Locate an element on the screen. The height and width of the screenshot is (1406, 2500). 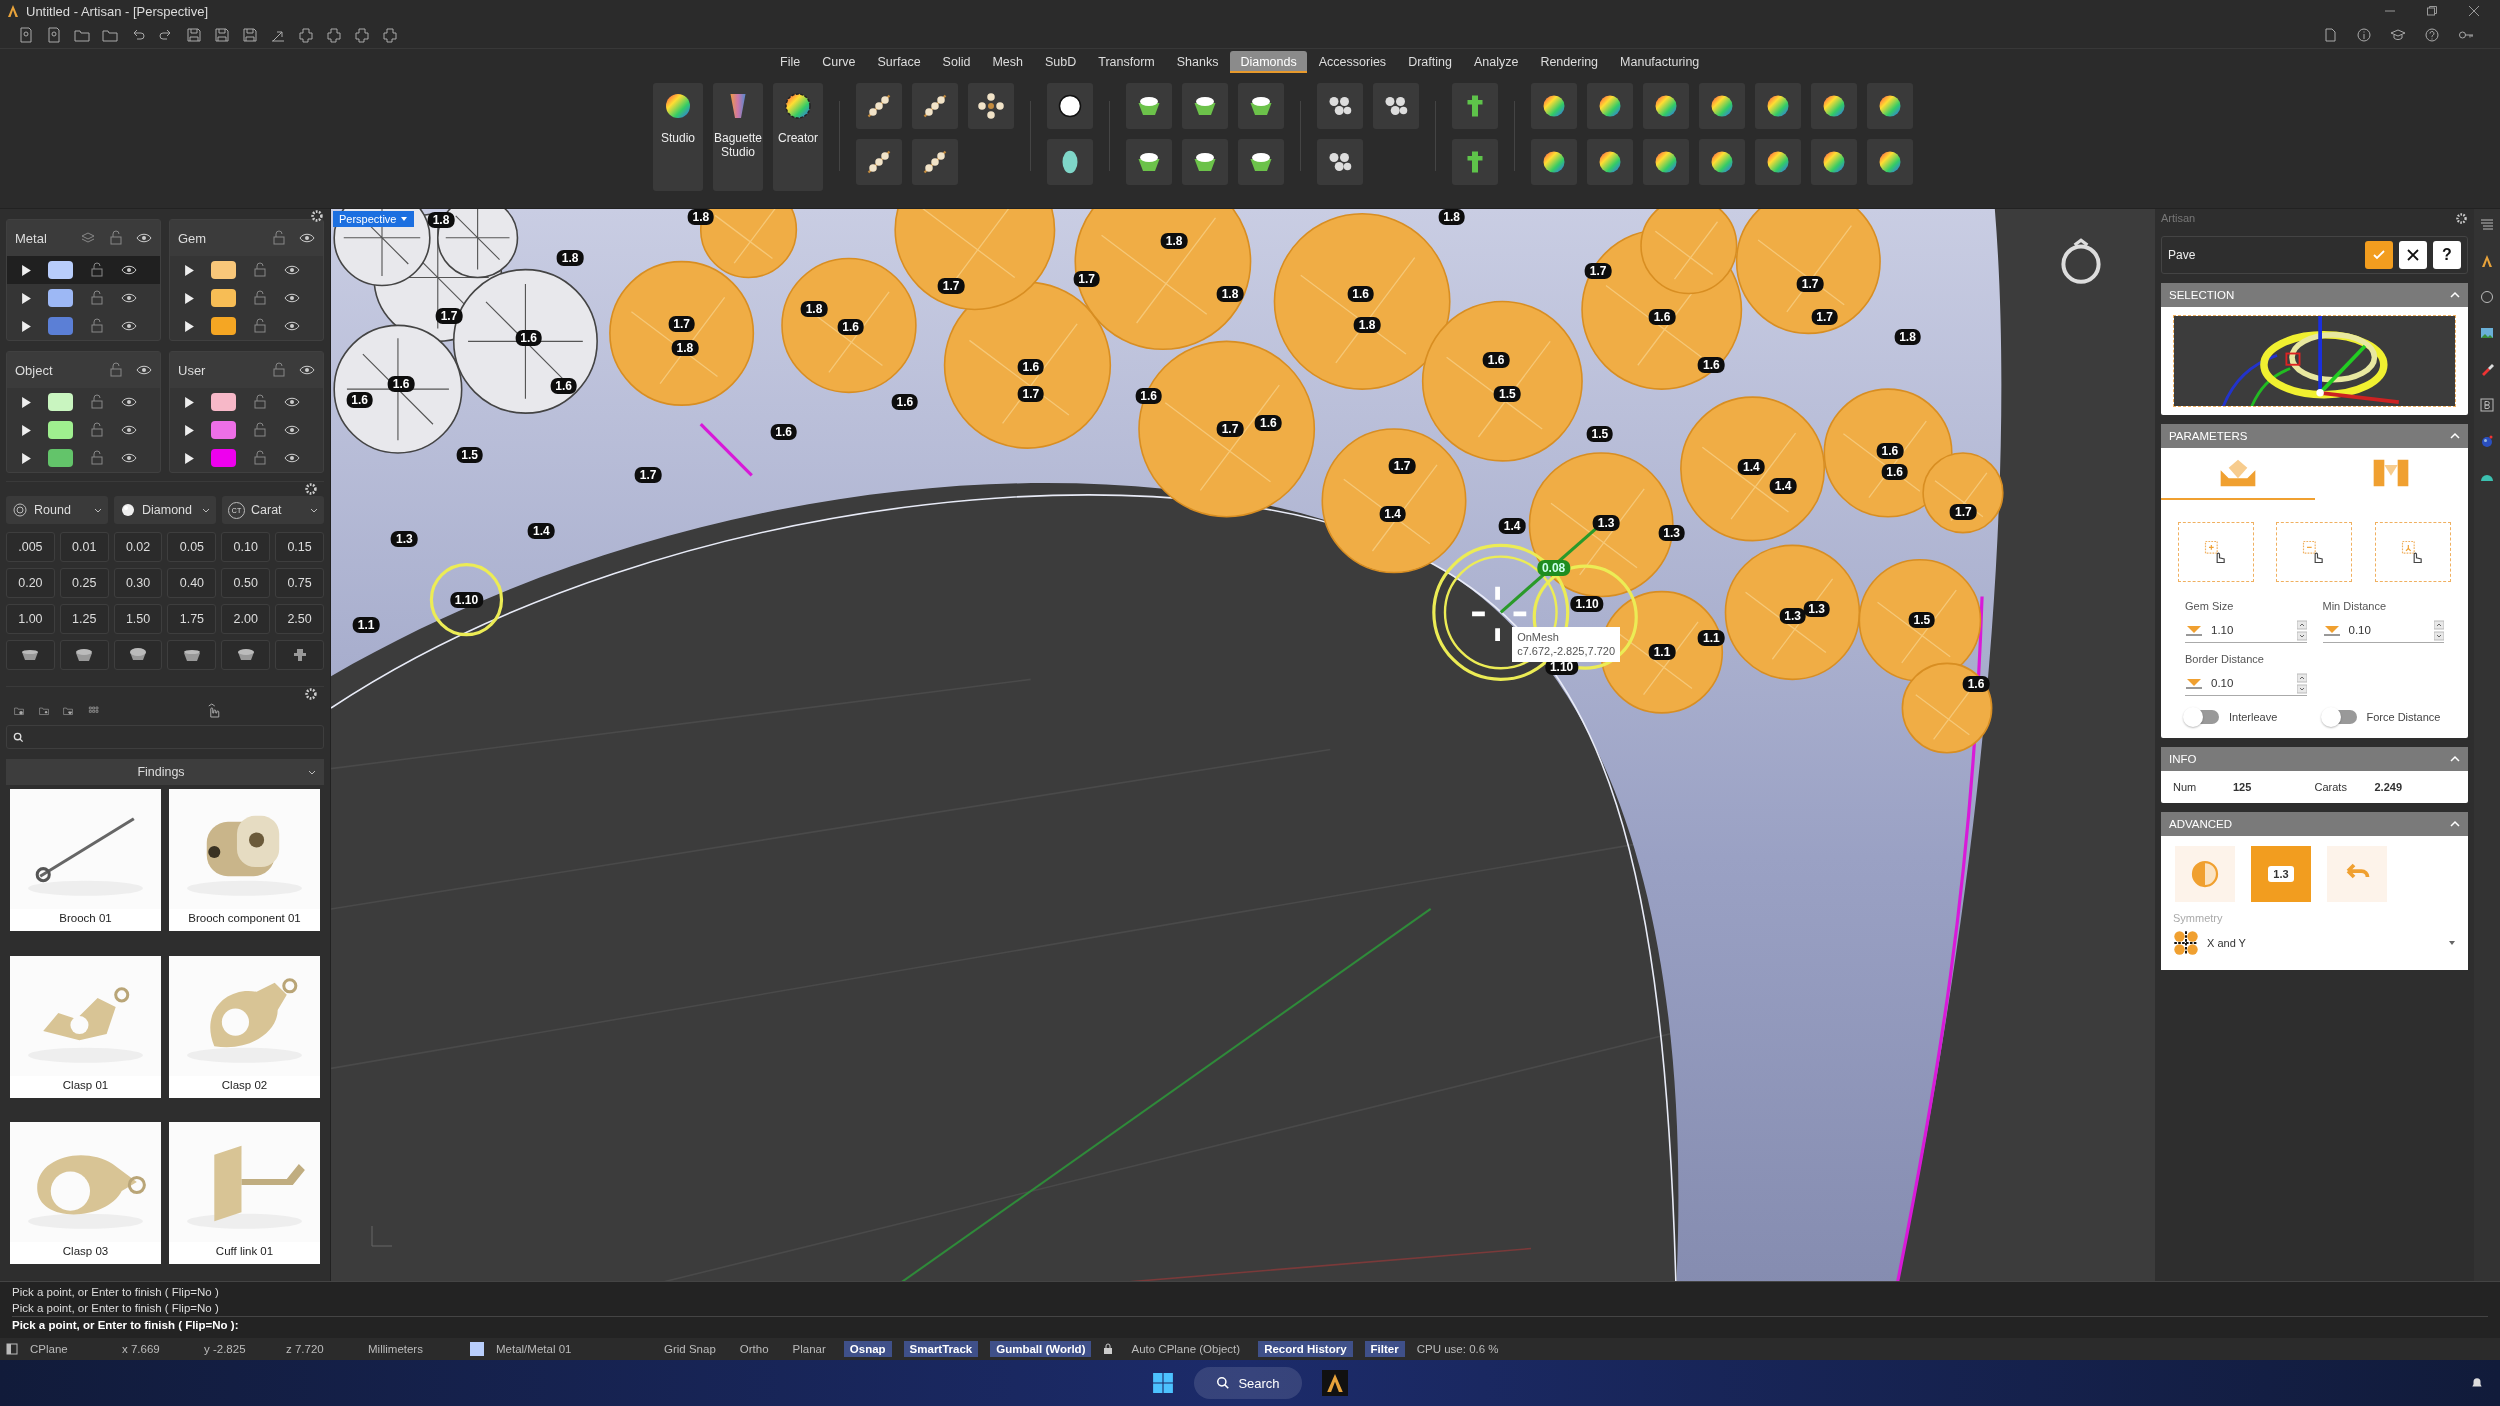
section-header: INFO is located at coordinates (2314, 759).